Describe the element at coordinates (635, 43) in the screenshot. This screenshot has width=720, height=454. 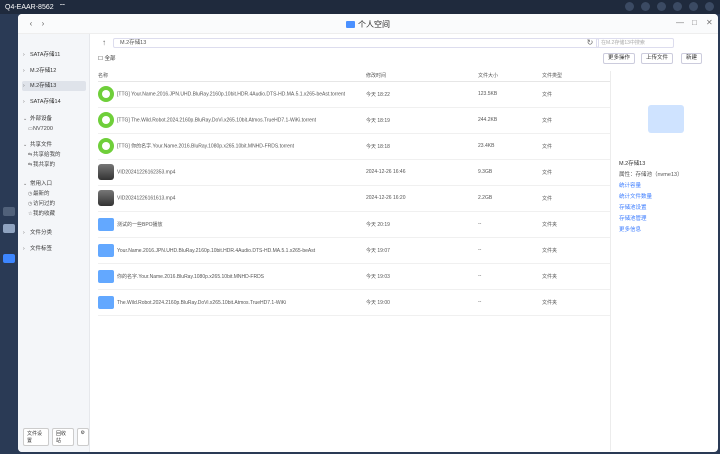
I see `search-input: 在M.2存储13中搜索` at that location.